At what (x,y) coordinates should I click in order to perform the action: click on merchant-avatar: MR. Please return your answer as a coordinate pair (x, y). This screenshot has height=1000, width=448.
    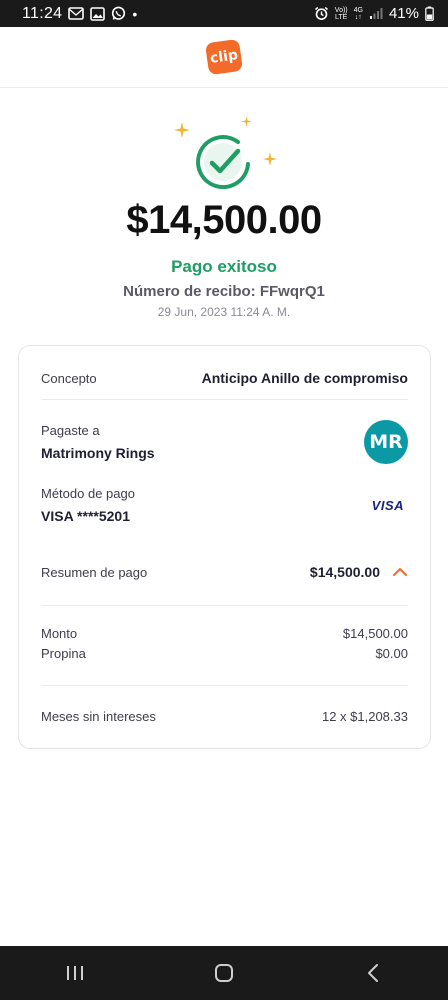
    Looking at the image, I should click on (386, 442).